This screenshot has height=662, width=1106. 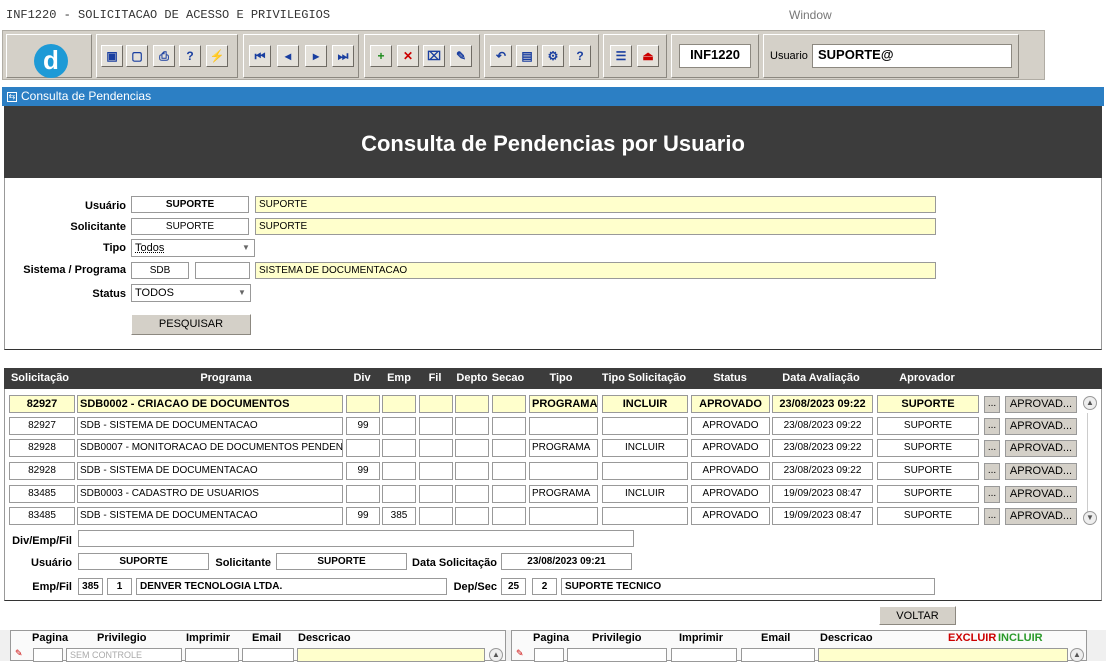 I want to click on user-field: SUPORTE@, so click(x=912, y=56).